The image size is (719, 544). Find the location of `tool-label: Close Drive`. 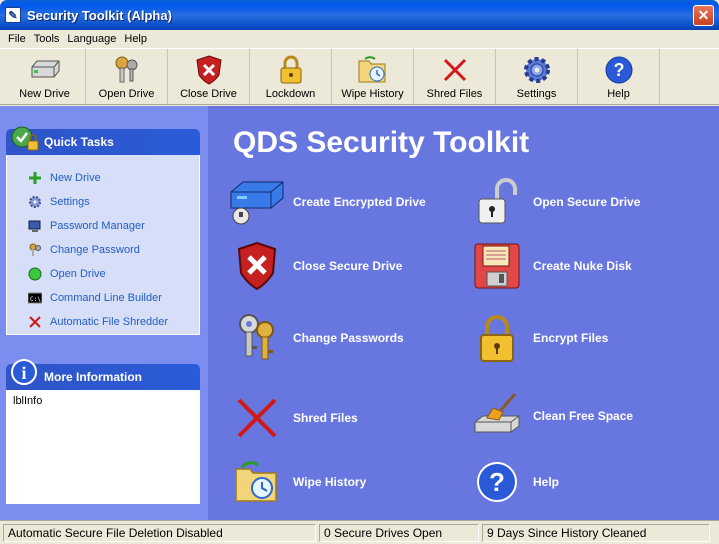

tool-label: Close Drive is located at coordinates (208, 94).